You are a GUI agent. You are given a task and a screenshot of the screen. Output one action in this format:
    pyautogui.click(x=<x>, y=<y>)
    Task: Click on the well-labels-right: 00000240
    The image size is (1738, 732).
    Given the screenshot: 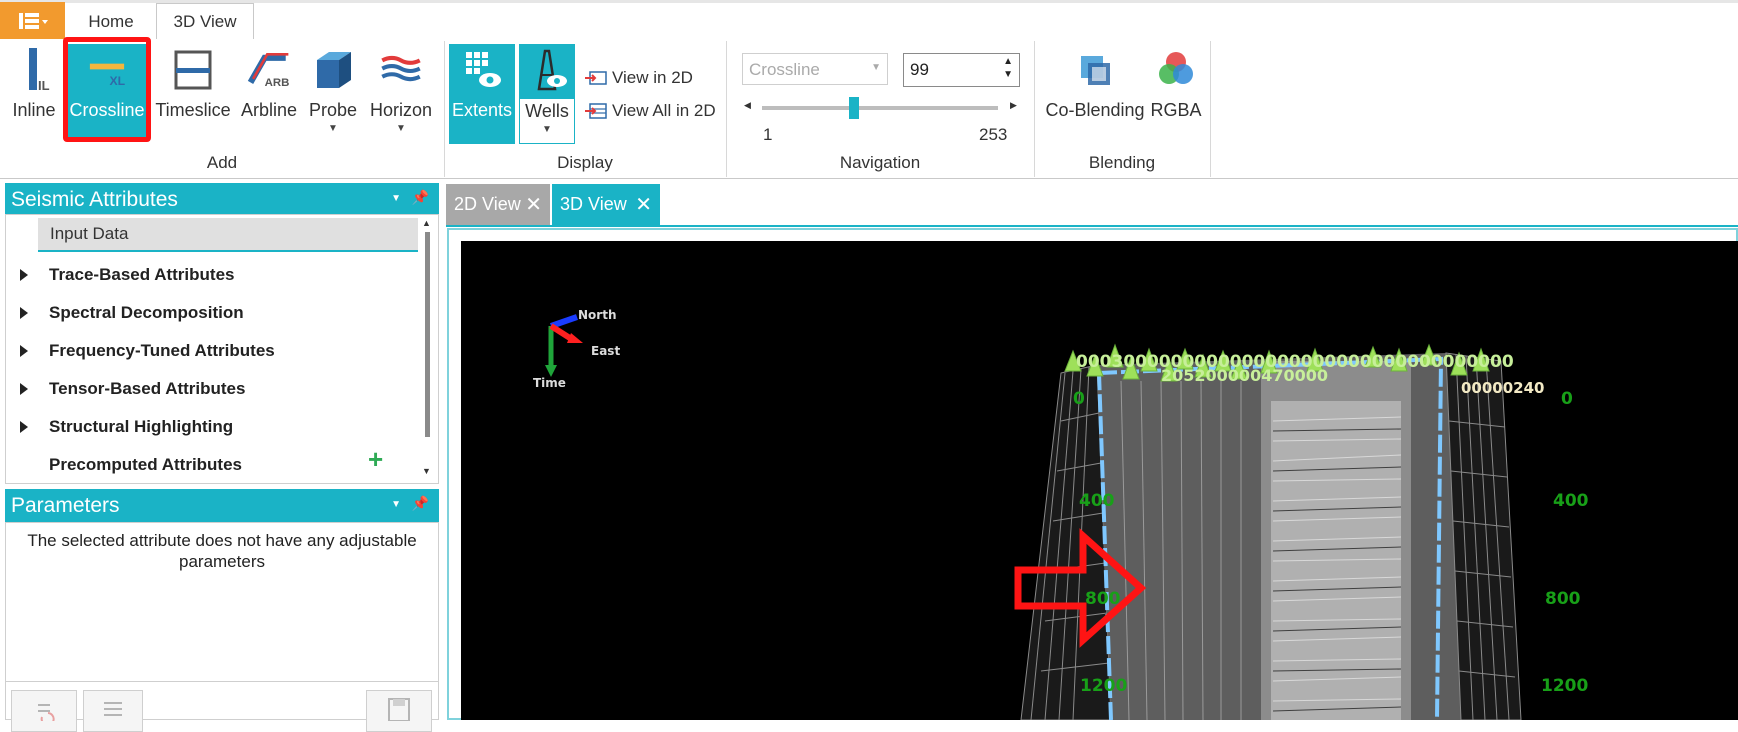 What is the action you would take?
    pyautogui.click(x=1503, y=388)
    